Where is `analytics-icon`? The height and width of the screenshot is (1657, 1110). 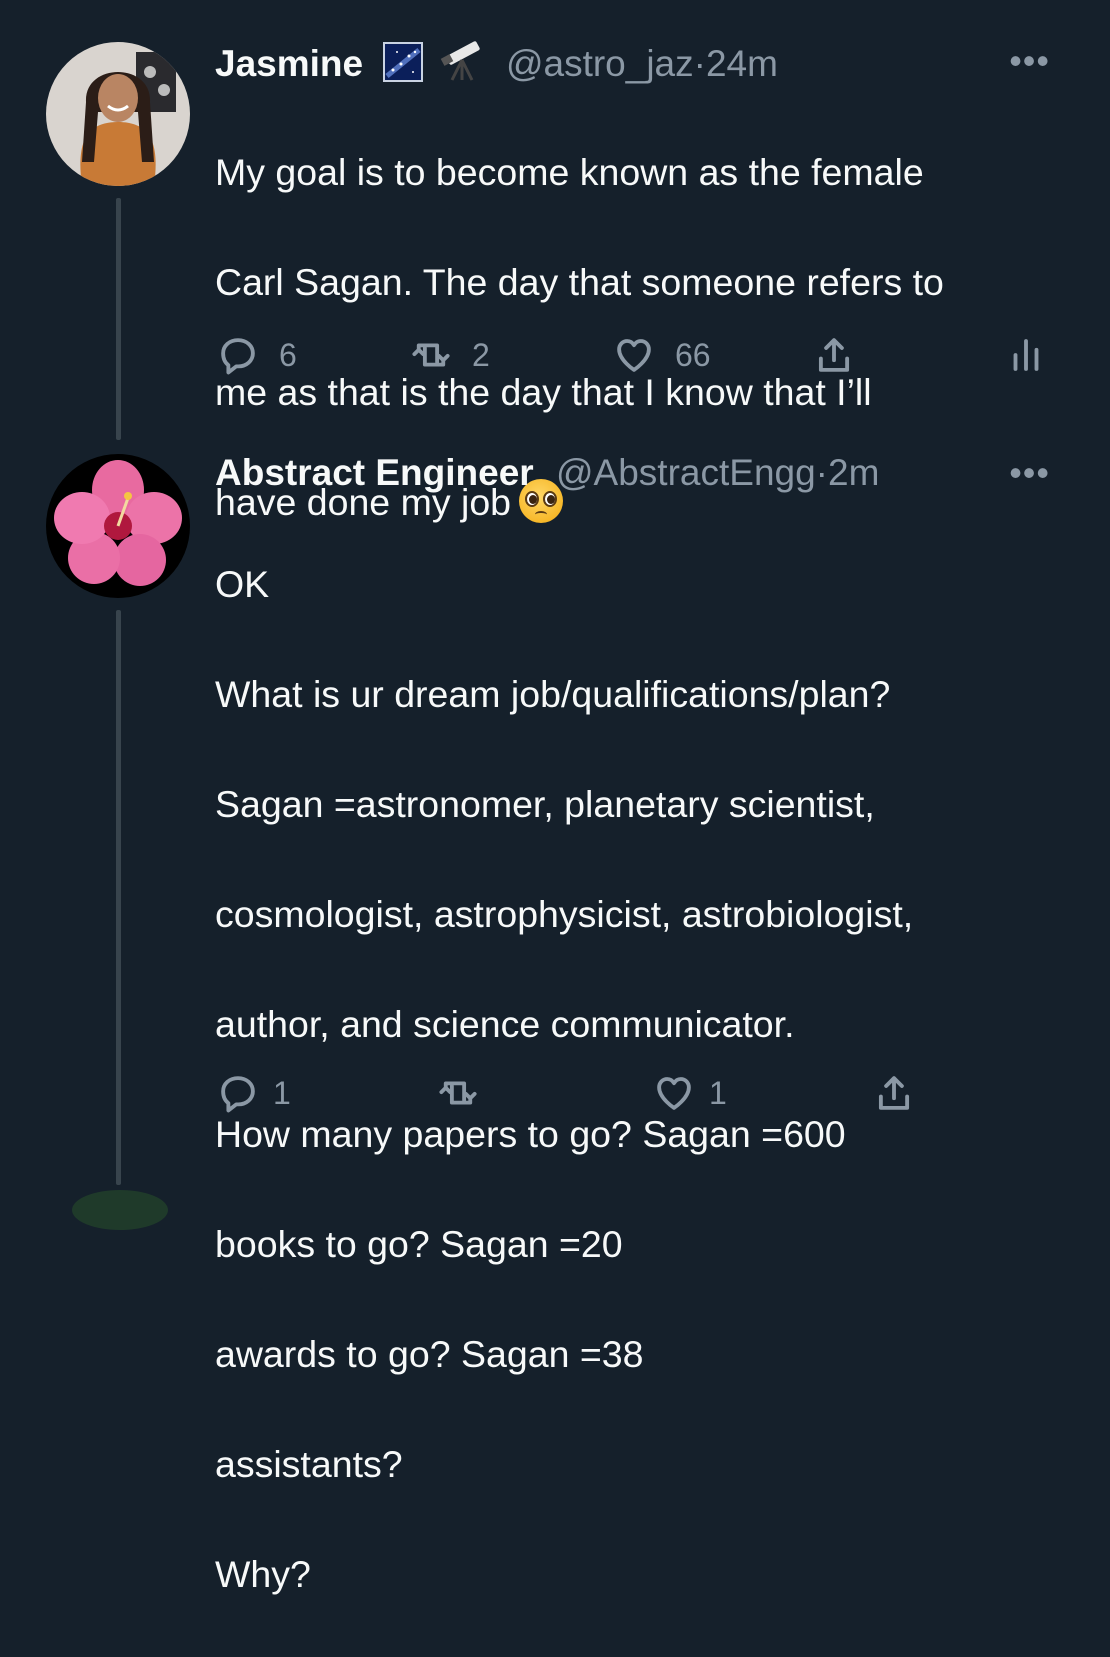 analytics-icon is located at coordinates (1026, 355).